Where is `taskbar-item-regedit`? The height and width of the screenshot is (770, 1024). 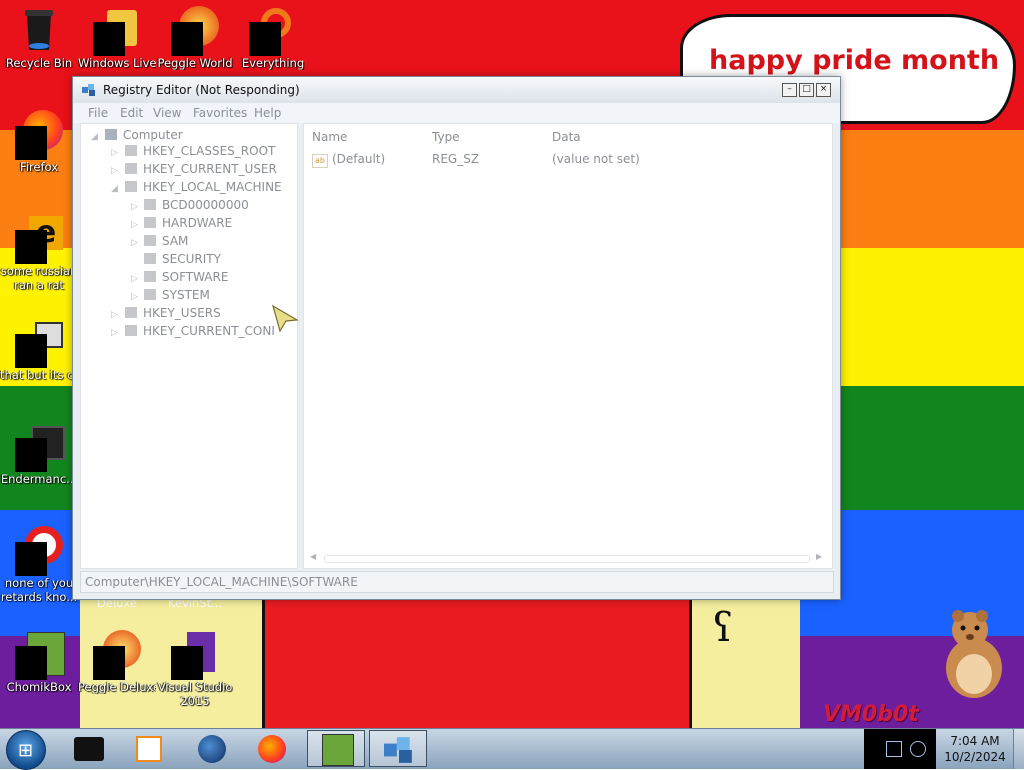 taskbar-item-regedit is located at coordinates (398, 748).